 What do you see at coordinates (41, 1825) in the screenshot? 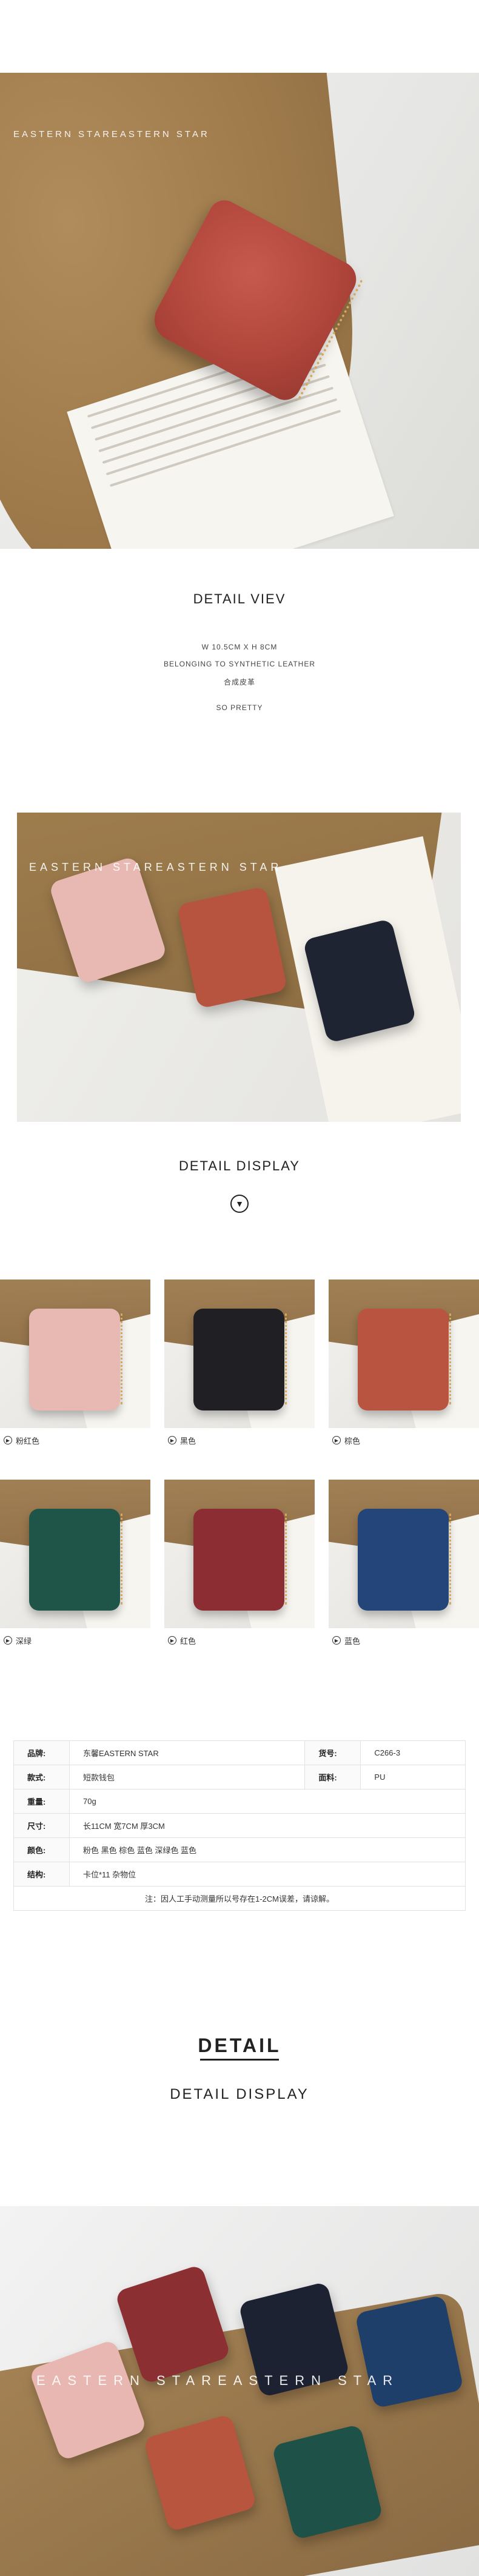
I see `size-label: 尺寸:` at bounding box center [41, 1825].